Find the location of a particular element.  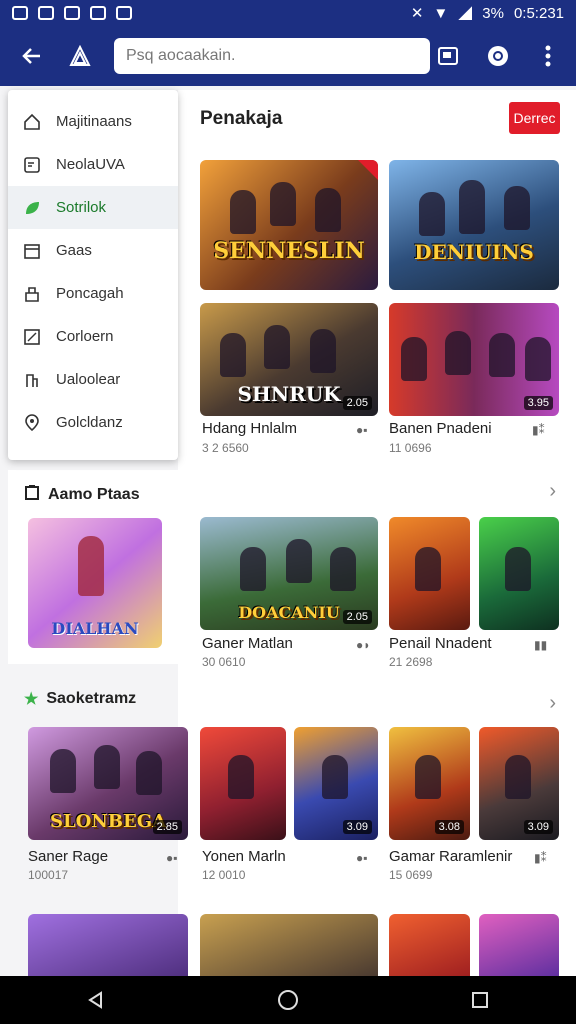

drawer-item-5: Corloern is located at coordinates (93, 336).